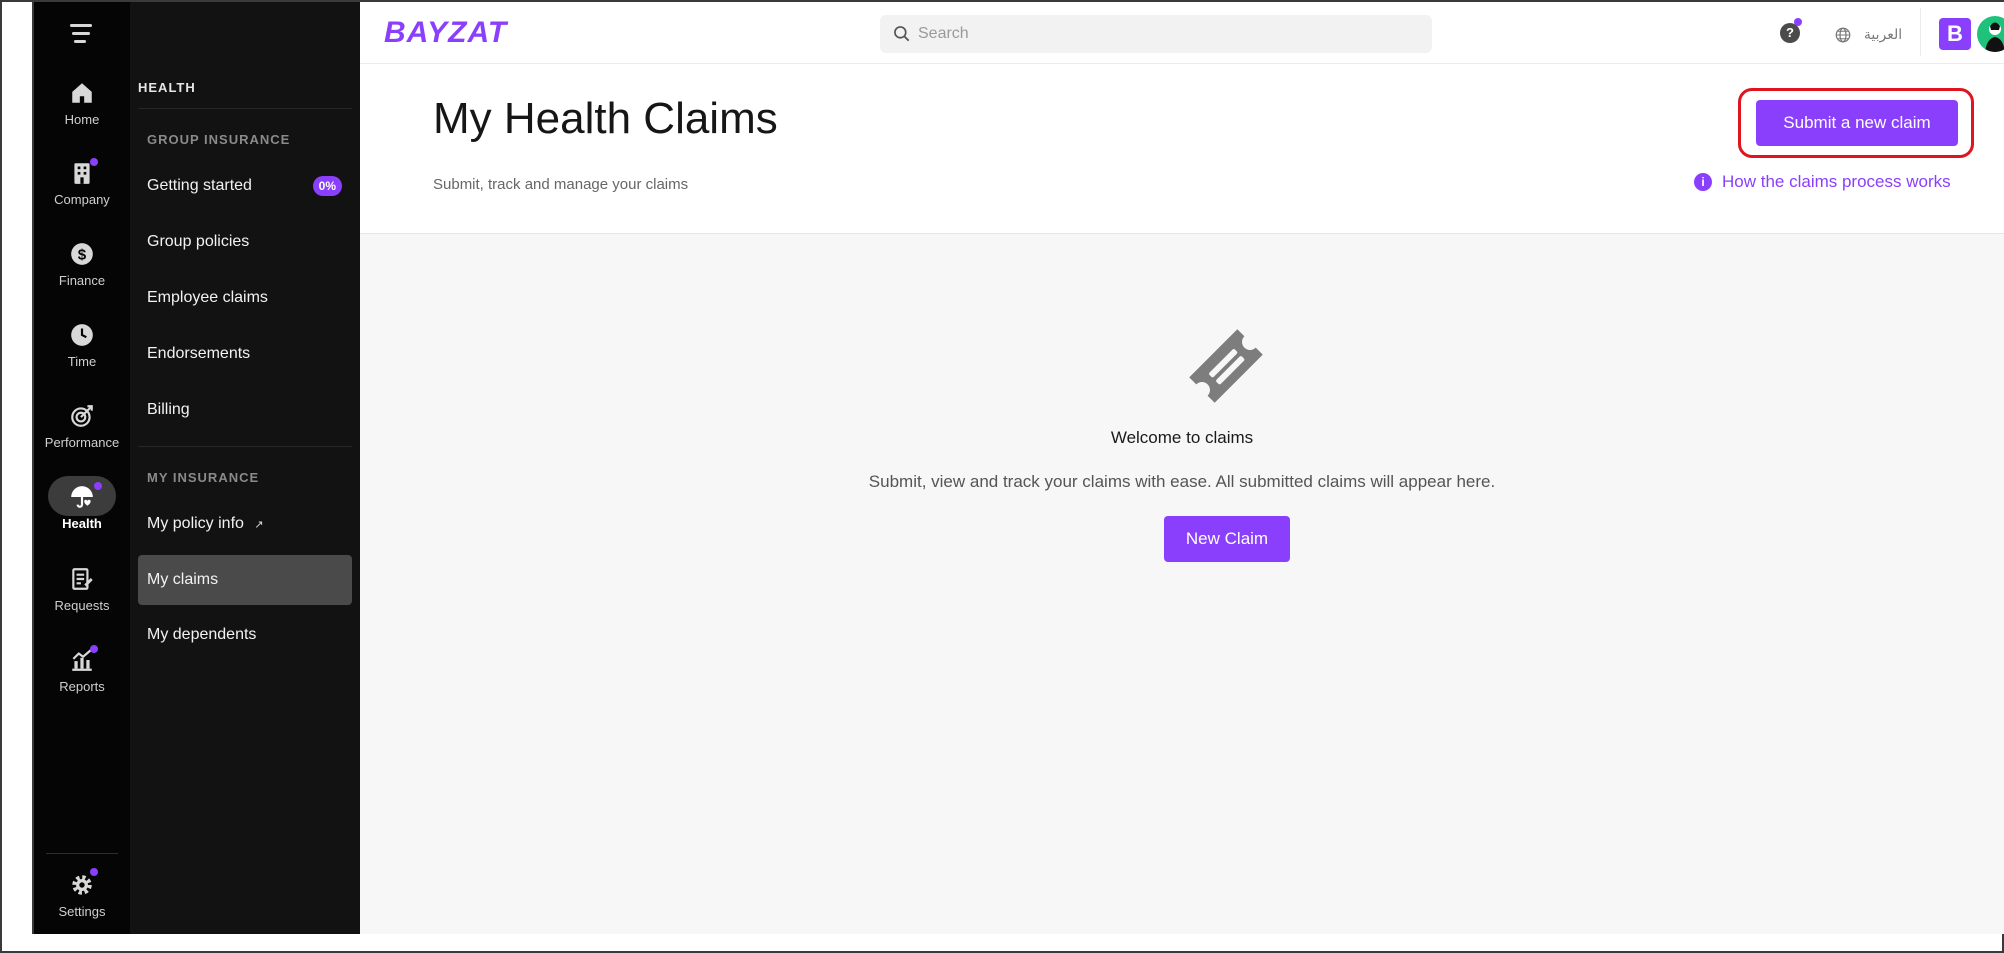 The image size is (2004, 953). Describe the element at coordinates (202, 634) in the screenshot. I see `subnav-item-label: My dependents` at that location.